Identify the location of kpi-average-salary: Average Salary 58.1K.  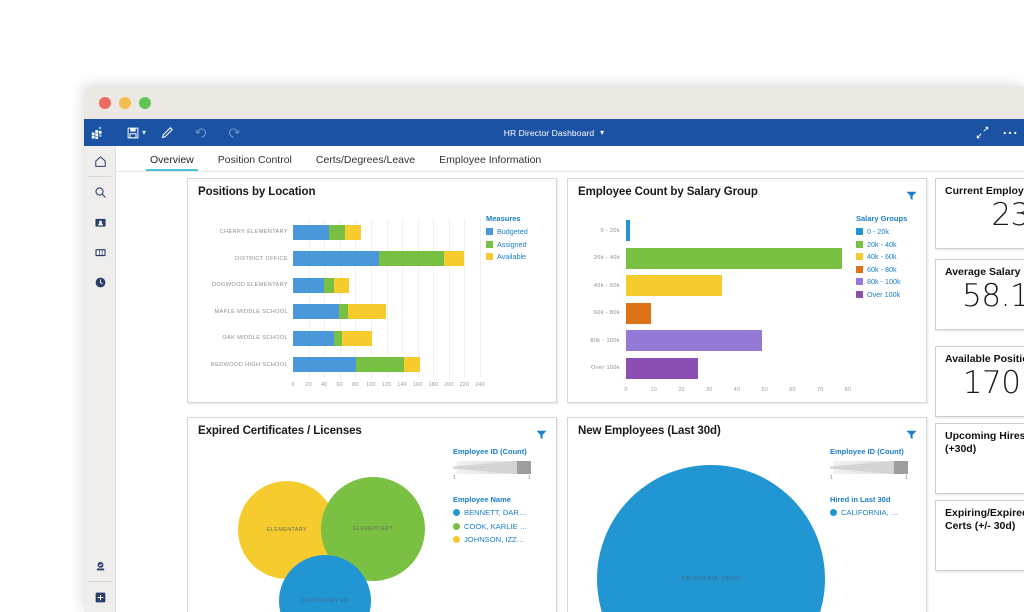
(979, 294).